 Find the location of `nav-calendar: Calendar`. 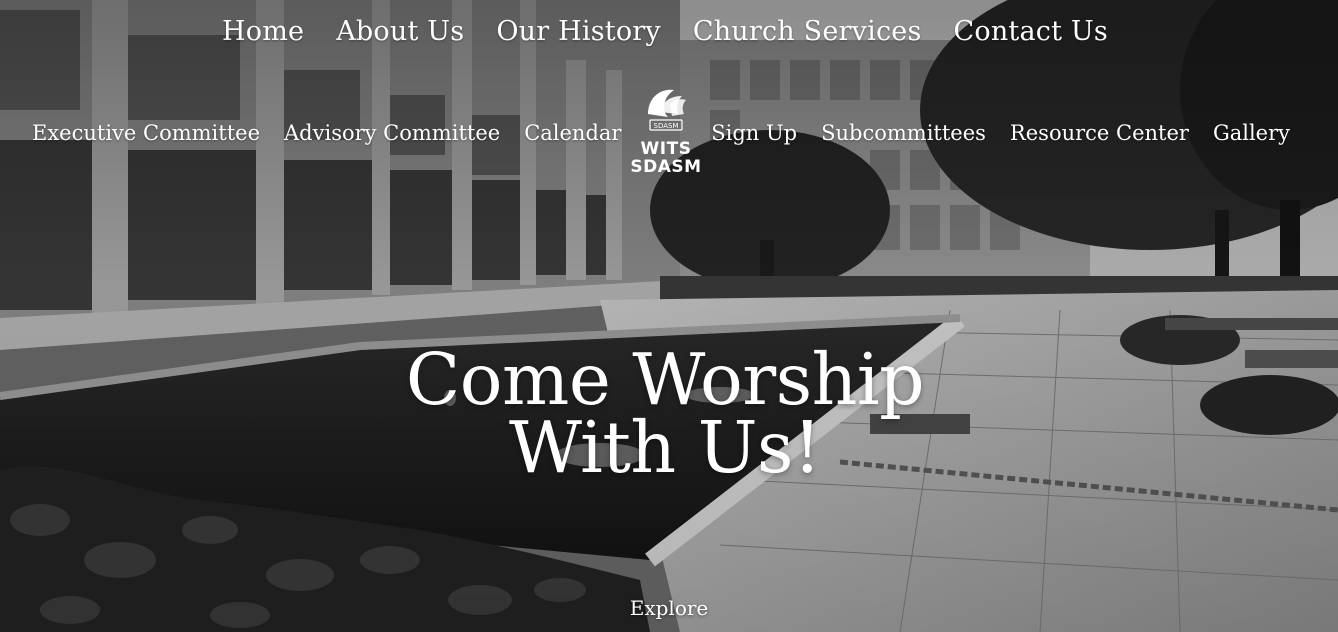

nav-calendar: Calendar is located at coordinates (572, 133).